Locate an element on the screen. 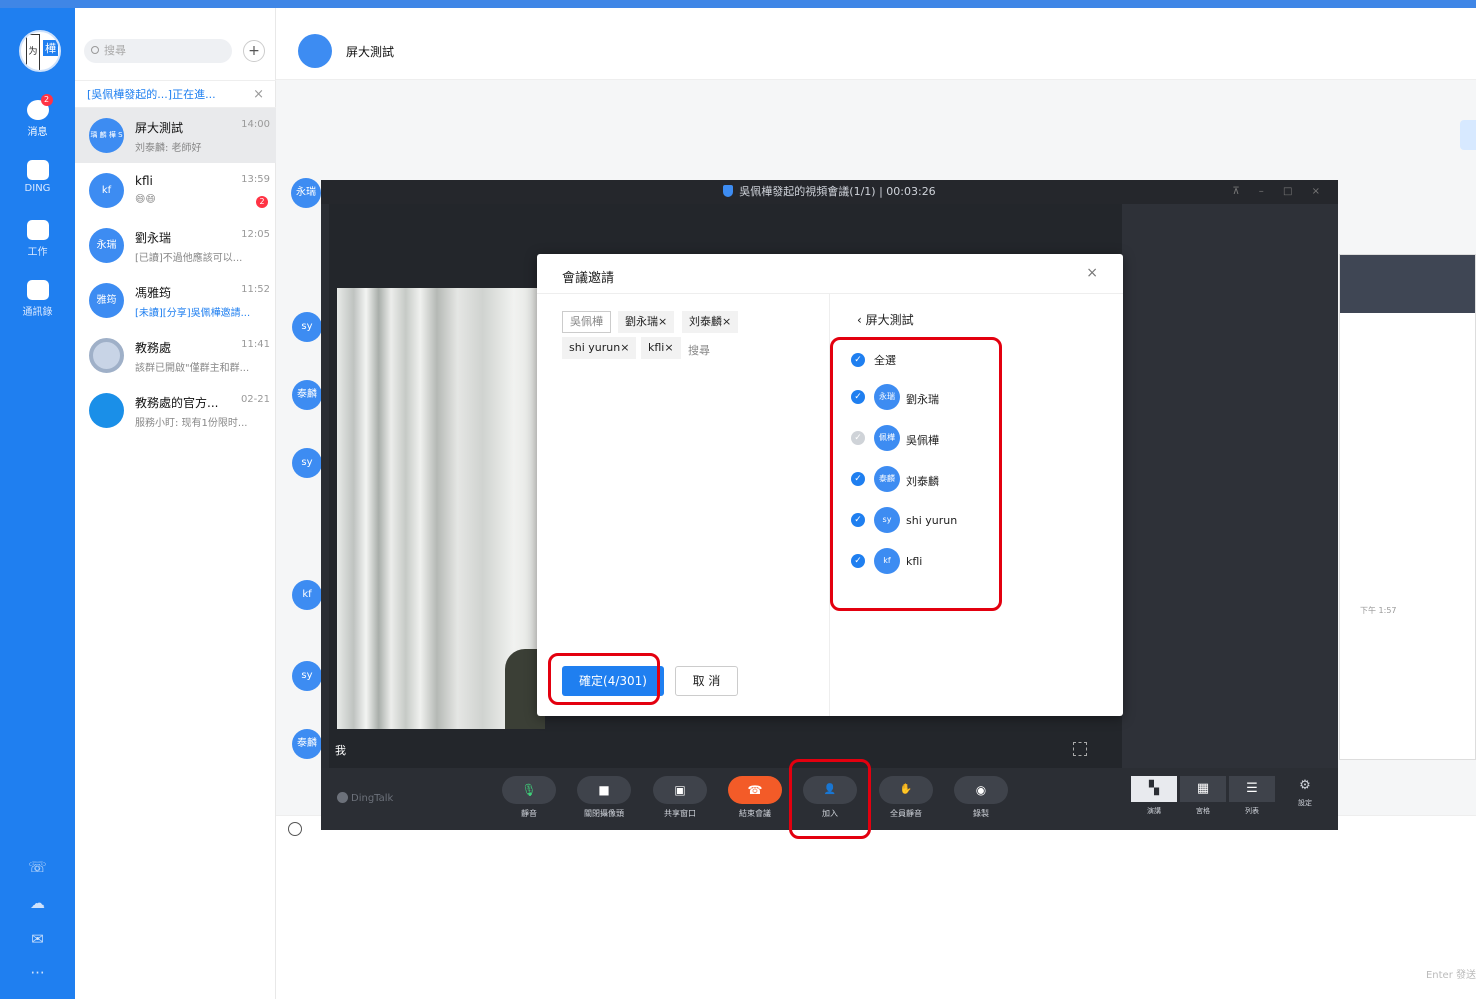 This screenshot has width=1476, height=999. speaker-layout-icon: ▚ is located at coordinates (1154, 788).